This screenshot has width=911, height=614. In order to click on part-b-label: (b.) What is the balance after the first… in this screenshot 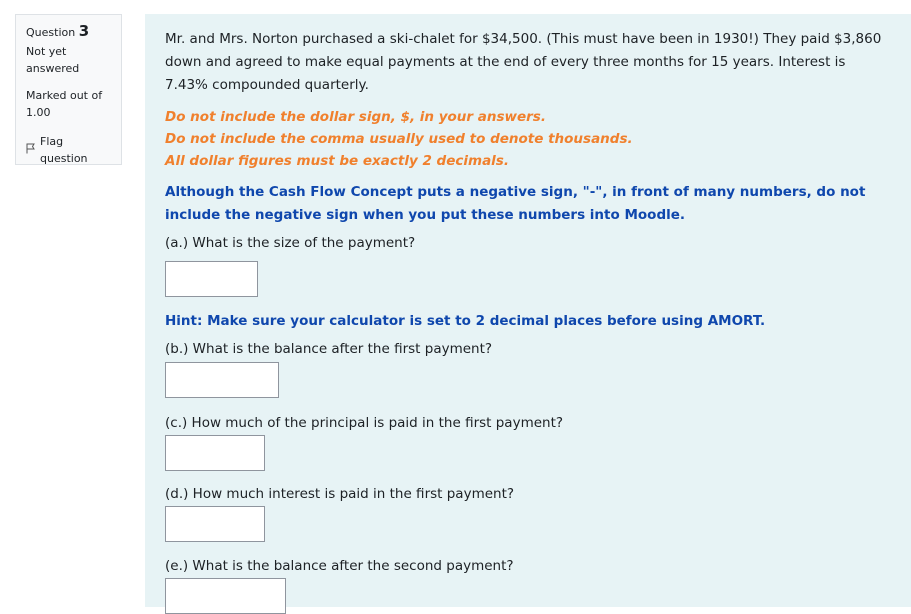, I will do `click(329, 349)`.